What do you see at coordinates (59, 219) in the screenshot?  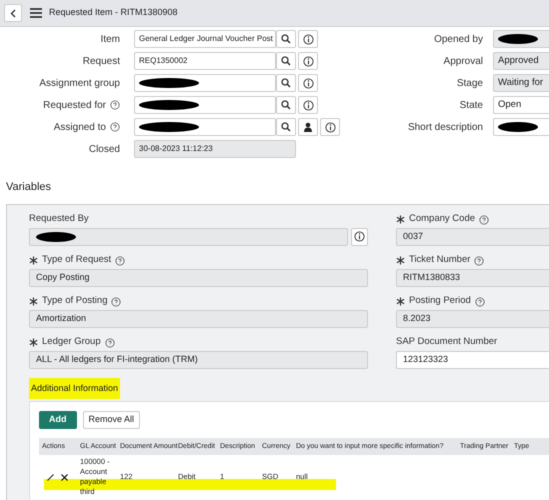 I see `field-label: Requested By` at bounding box center [59, 219].